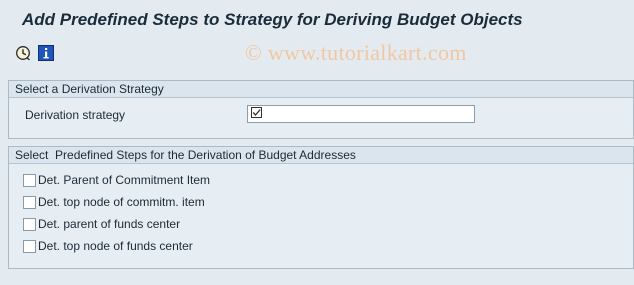 Image resolution: width=634 pixels, height=285 pixels. What do you see at coordinates (256, 114) in the screenshot?
I see `required-check-icon` at bounding box center [256, 114].